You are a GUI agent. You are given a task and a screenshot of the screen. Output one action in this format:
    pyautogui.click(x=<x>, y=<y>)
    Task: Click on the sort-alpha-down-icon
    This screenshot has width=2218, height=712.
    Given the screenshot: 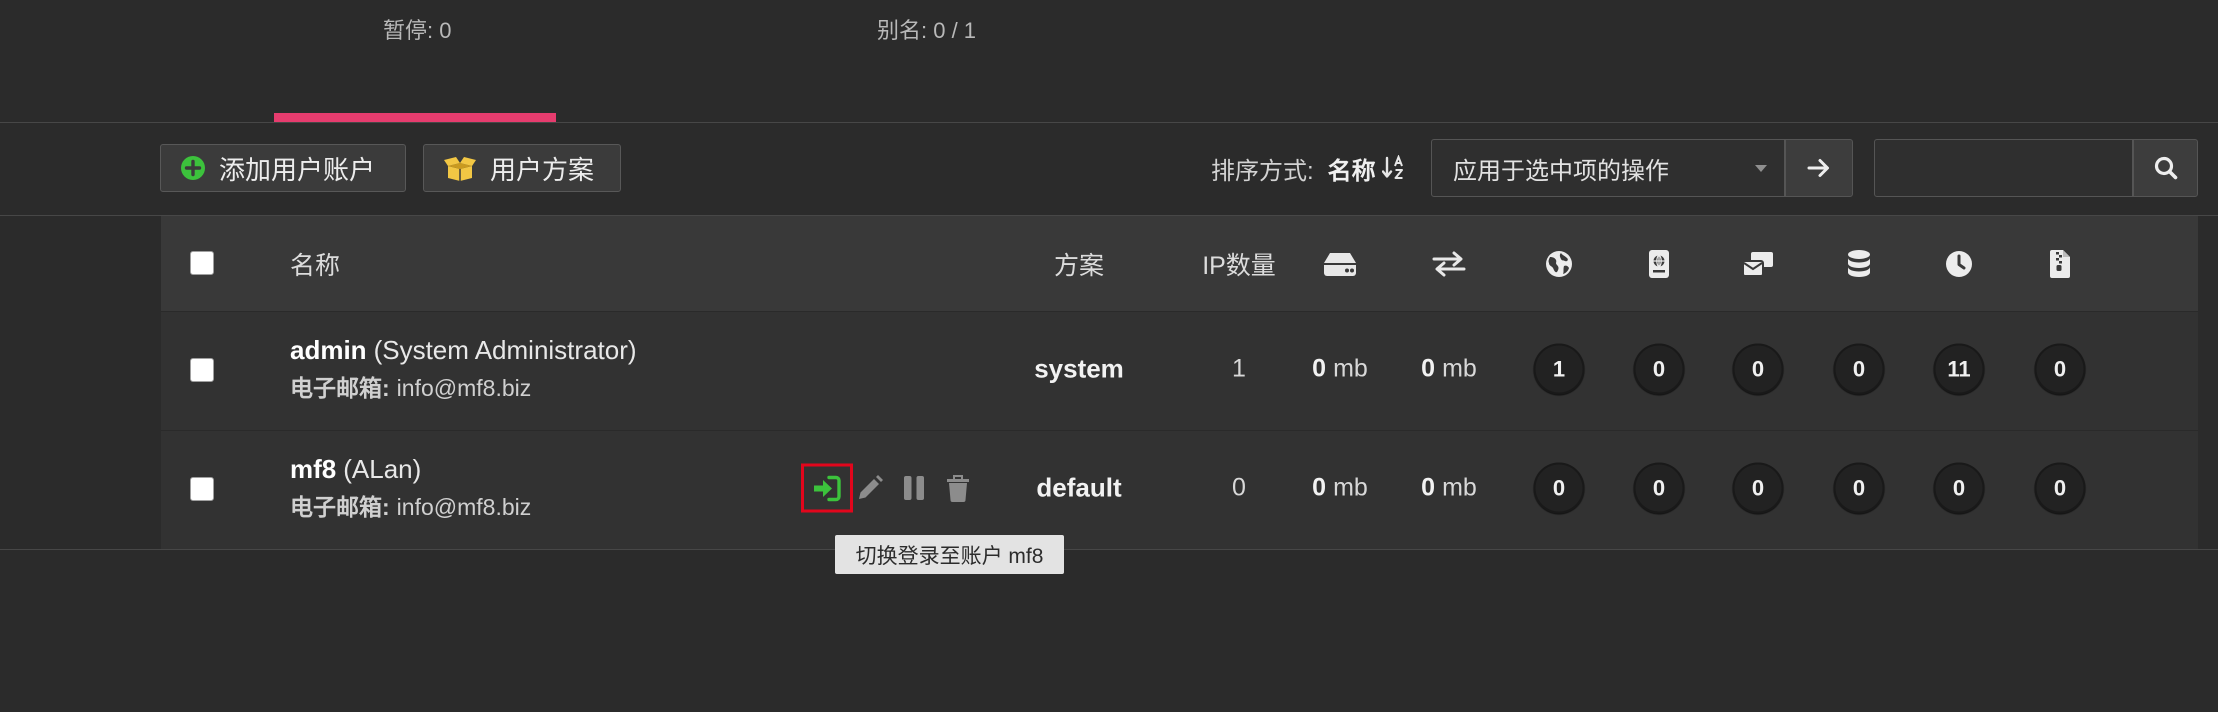 What is the action you would take?
    pyautogui.click(x=1393, y=168)
    